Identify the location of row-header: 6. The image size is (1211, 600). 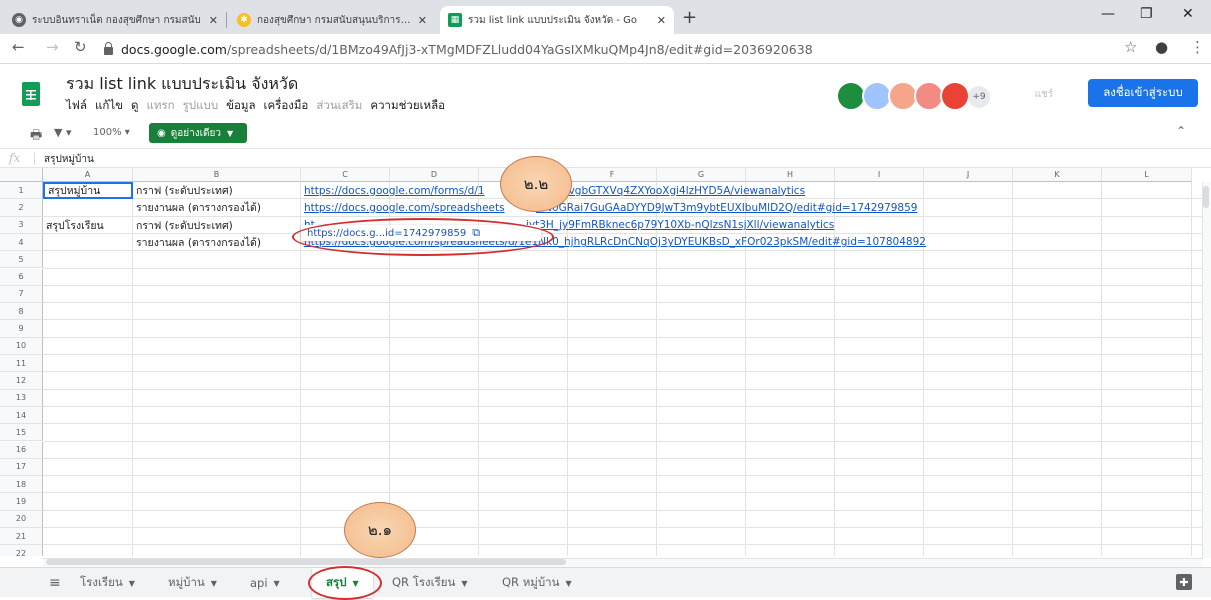
(21, 277).